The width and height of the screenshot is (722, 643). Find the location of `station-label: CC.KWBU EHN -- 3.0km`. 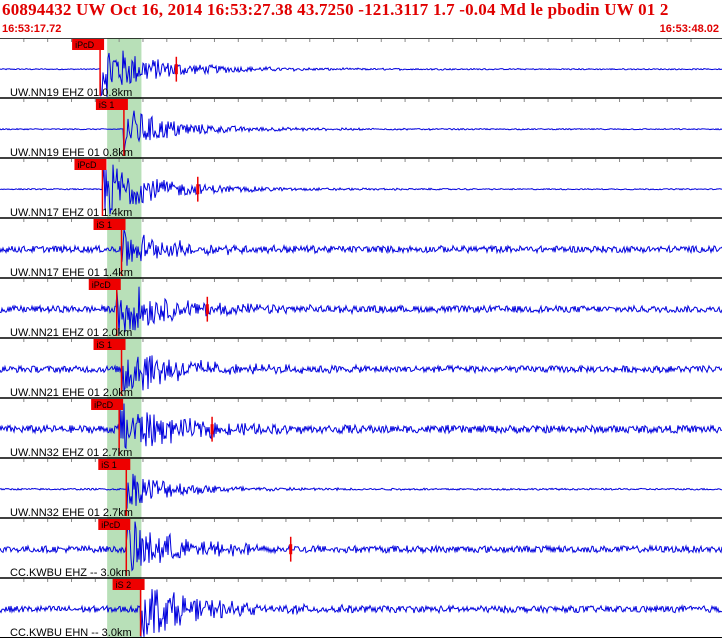

station-label: CC.KWBU EHN -- 3.0km is located at coordinates (71, 632).